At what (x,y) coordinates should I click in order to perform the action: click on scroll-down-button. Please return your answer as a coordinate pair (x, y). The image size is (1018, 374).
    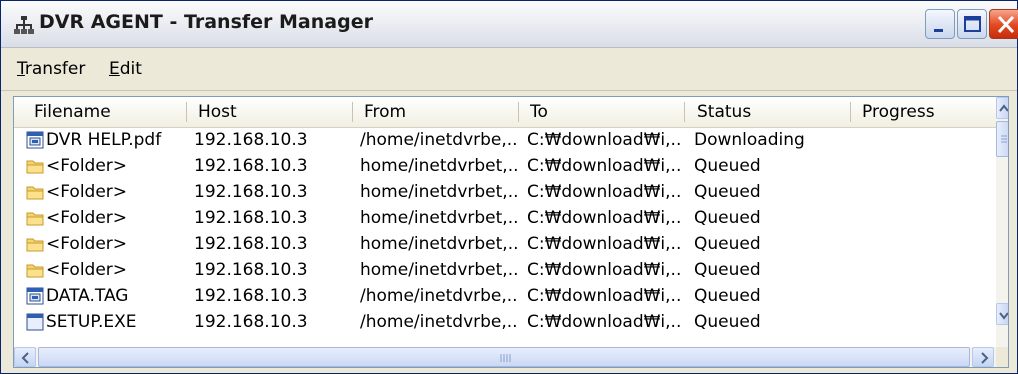
    Looking at the image, I should click on (1002, 314).